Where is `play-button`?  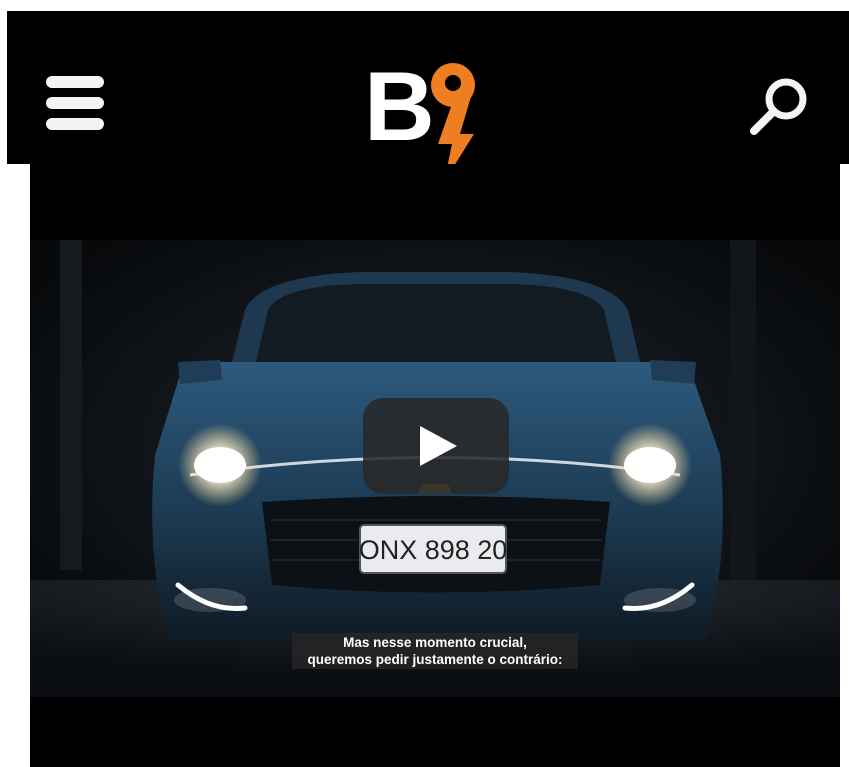
play-button is located at coordinates (436, 446).